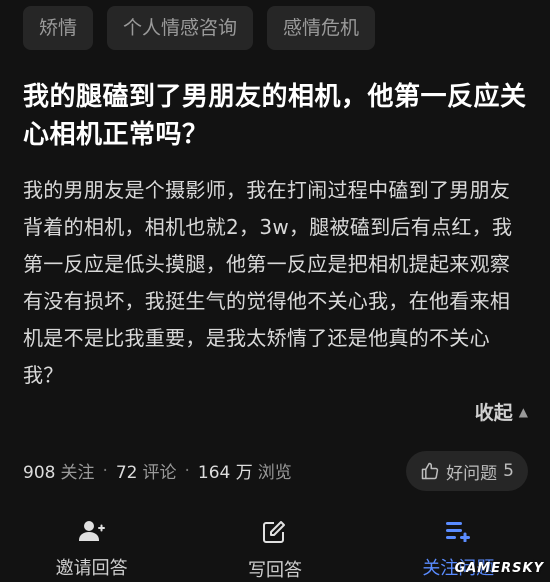  Describe the element at coordinates (472, 473) in the screenshot. I see `good-question-label: 好问题` at that location.